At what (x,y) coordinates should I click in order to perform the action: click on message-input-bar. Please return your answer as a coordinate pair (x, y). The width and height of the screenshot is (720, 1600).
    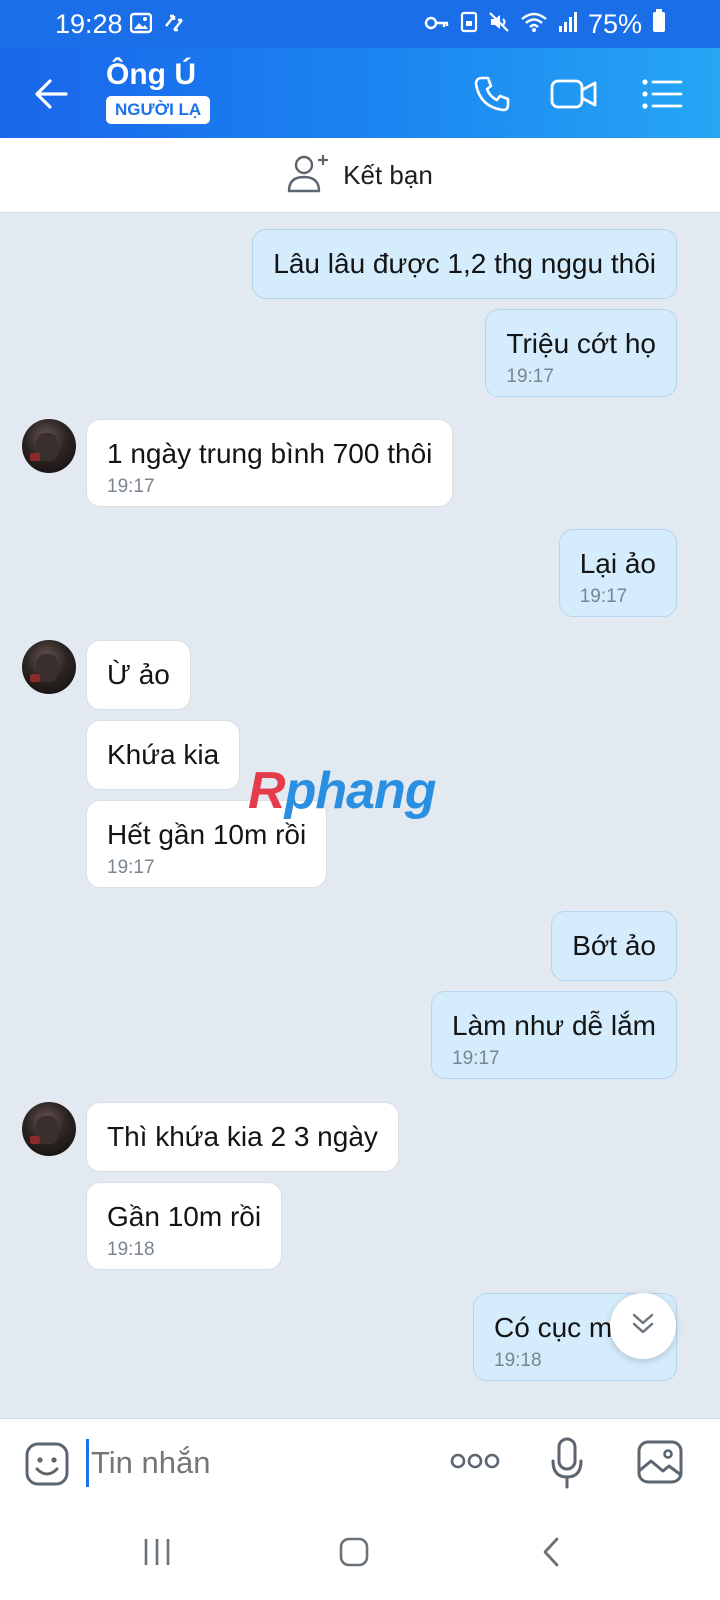
    Looking at the image, I should click on (360, 1463).